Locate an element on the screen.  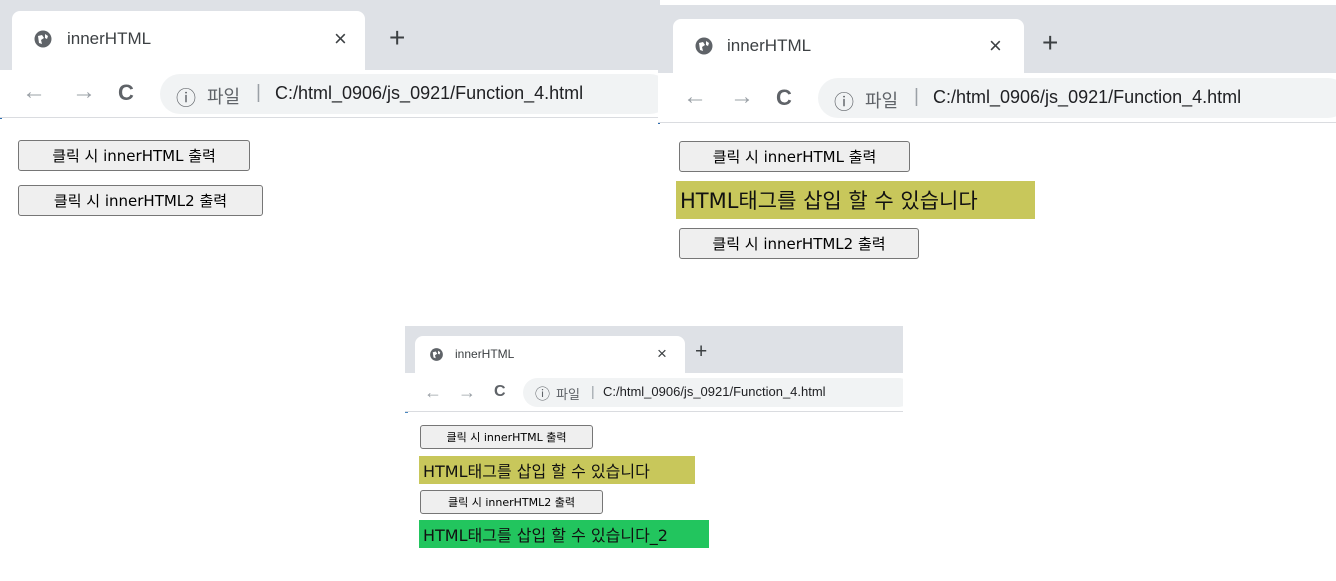
output-text-2: HTML태그를 삽입 할 수 있습니다_2 is located at coordinates (564, 534).